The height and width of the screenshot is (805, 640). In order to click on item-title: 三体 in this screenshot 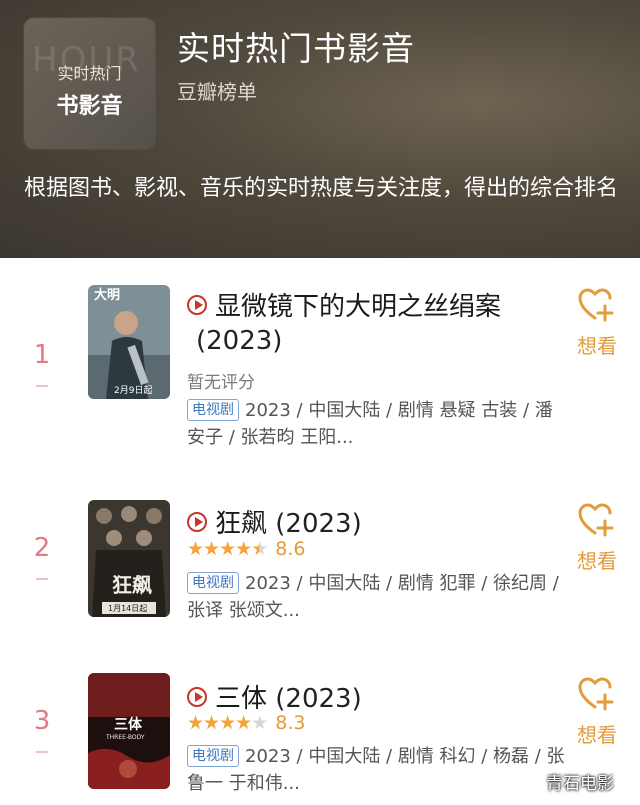, I will do `click(241, 699)`.